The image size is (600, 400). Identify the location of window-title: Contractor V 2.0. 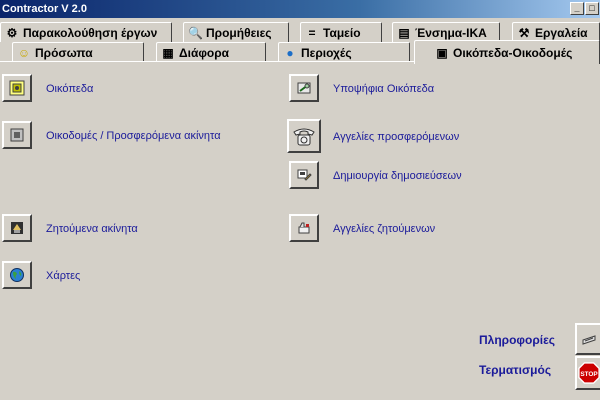
(44, 9).